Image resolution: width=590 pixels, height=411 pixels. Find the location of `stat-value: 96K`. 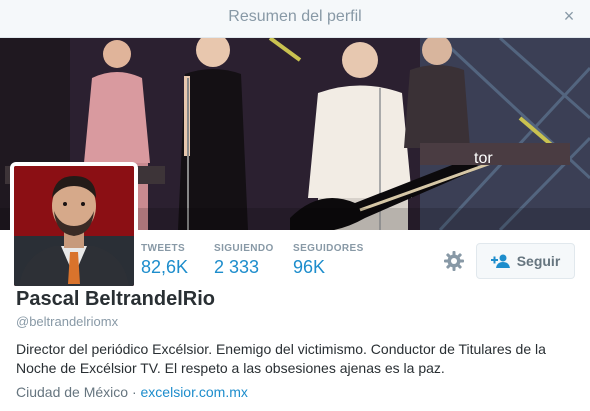

stat-value: 96K is located at coordinates (309, 267).